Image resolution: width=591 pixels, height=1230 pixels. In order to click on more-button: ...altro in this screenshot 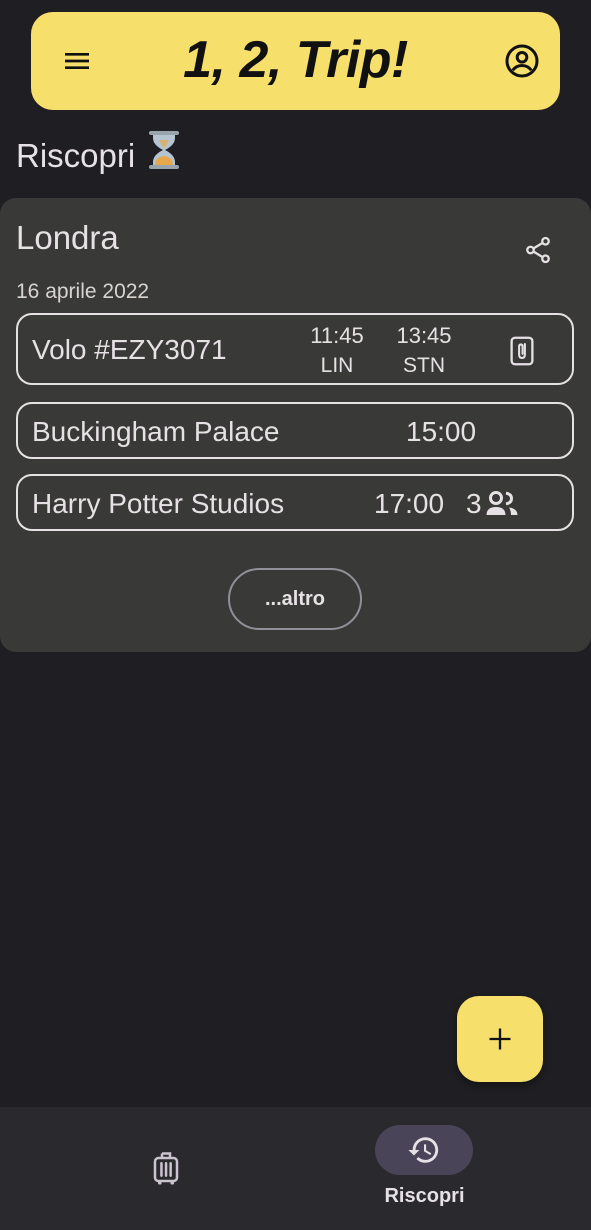, I will do `click(295, 599)`.